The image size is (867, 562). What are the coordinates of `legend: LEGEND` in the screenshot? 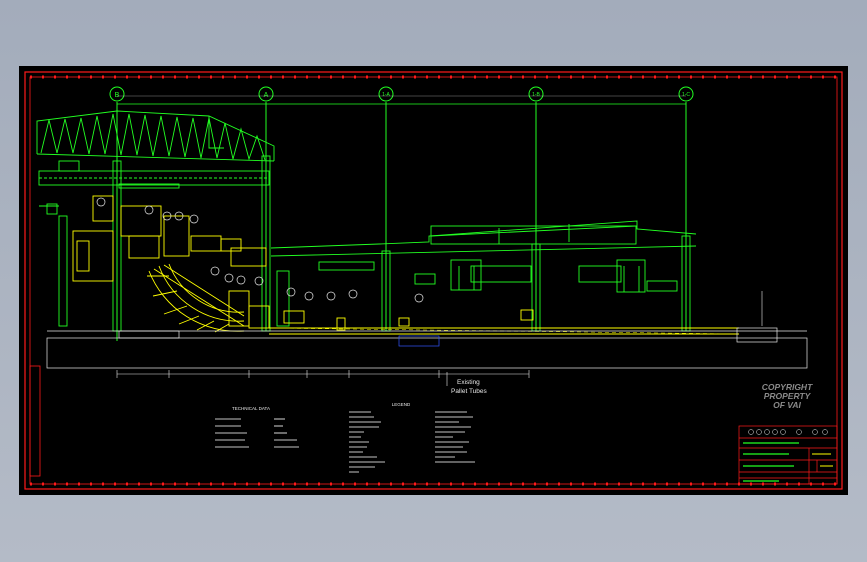 It's located at (412, 437).